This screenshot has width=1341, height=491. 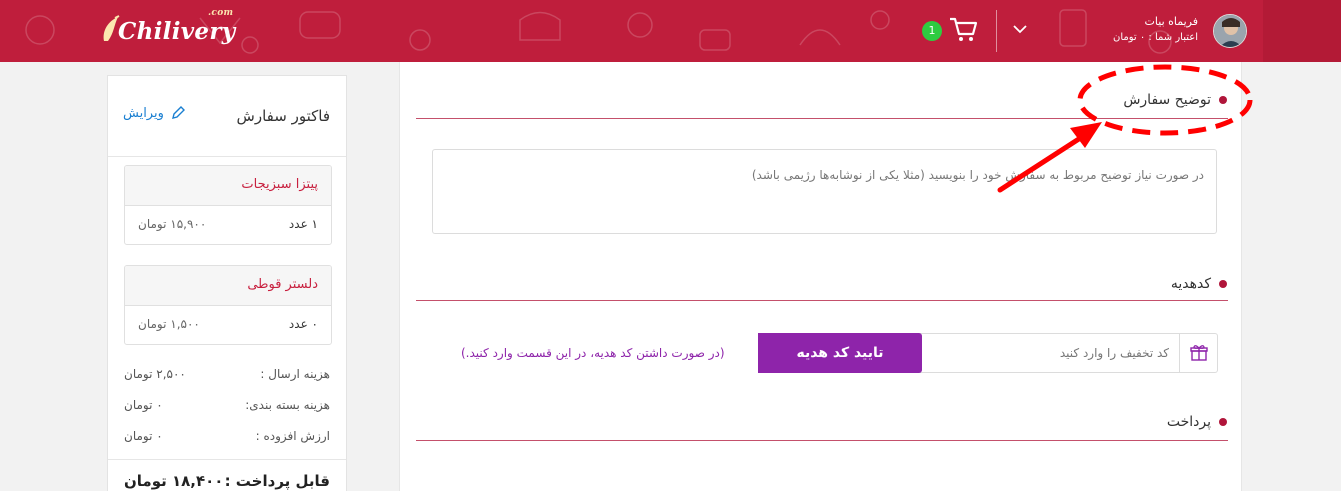 I want to click on invoice-item-name: پیتزا سبزیجات, so click(x=228, y=186).